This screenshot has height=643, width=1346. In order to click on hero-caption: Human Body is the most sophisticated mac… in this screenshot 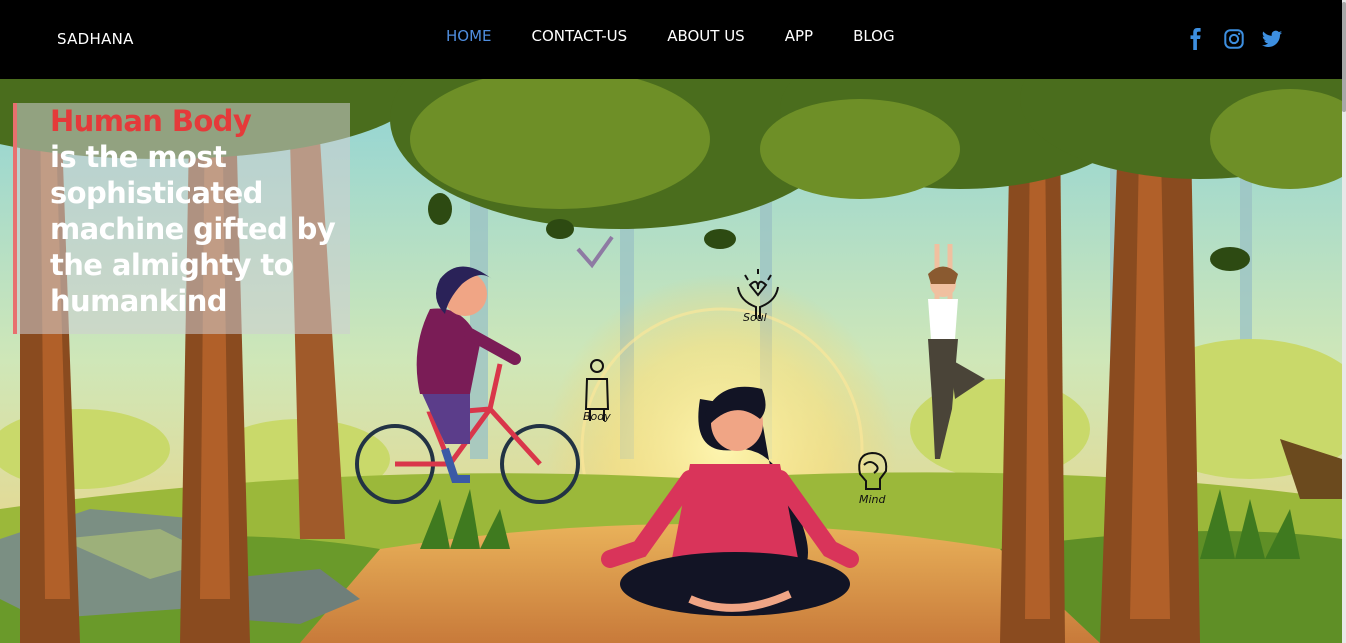, I will do `click(181, 218)`.